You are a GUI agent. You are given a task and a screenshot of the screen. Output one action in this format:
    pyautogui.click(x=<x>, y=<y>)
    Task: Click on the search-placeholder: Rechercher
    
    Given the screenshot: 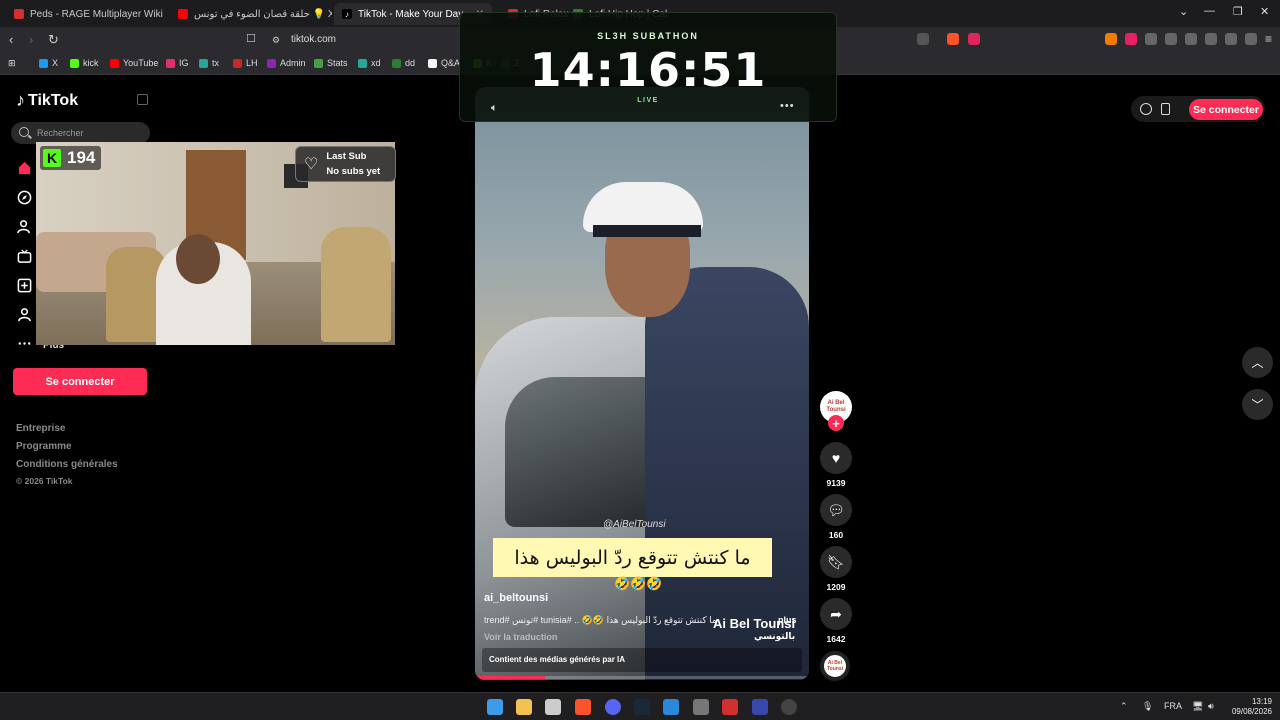 What is the action you would take?
    pyautogui.click(x=60, y=133)
    